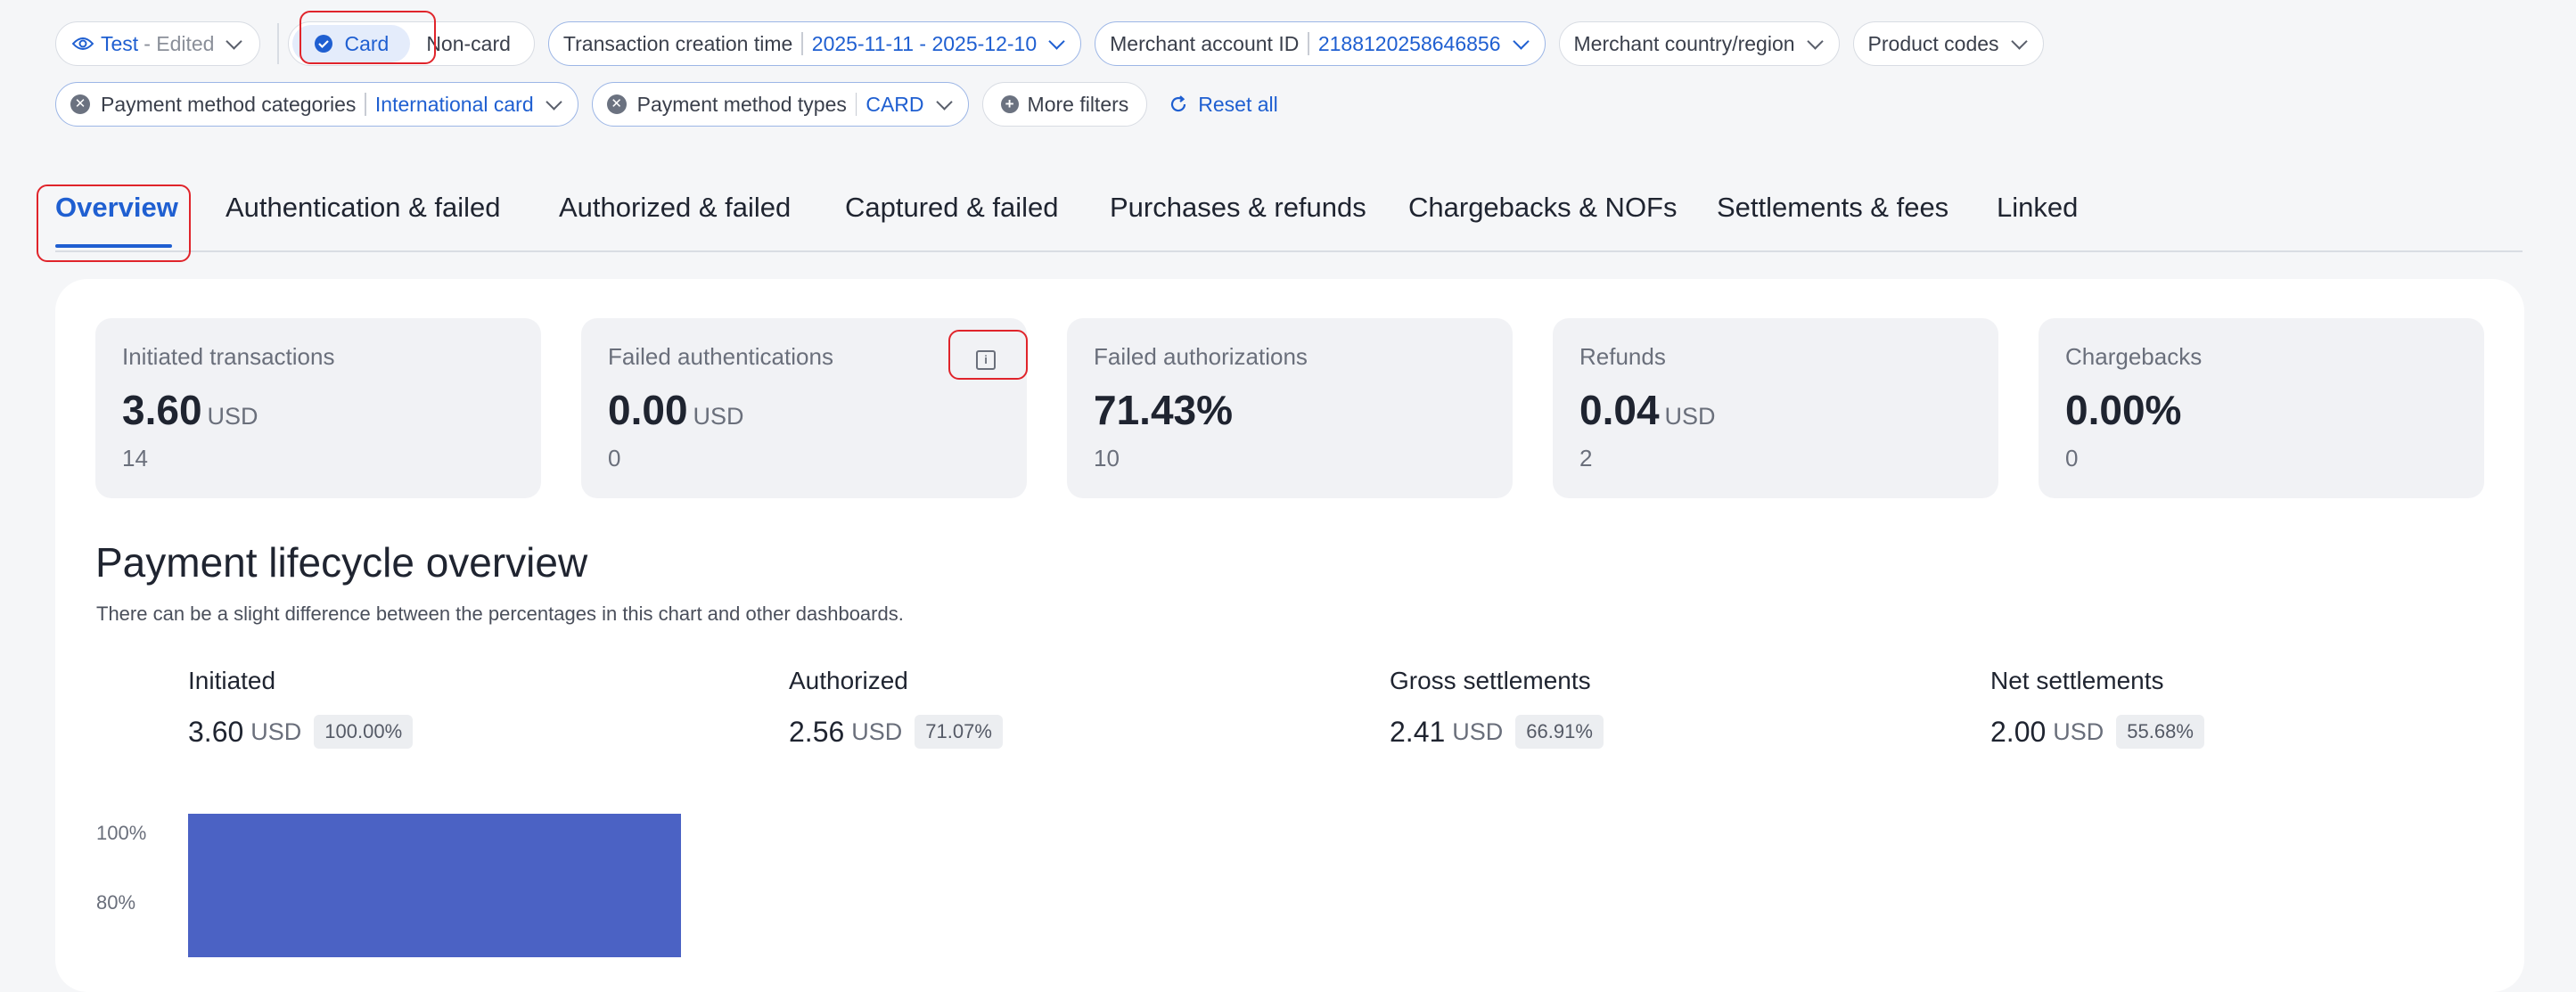  Describe the element at coordinates (817, 731) in the screenshot. I see `stage-amount: 2.56` at that location.